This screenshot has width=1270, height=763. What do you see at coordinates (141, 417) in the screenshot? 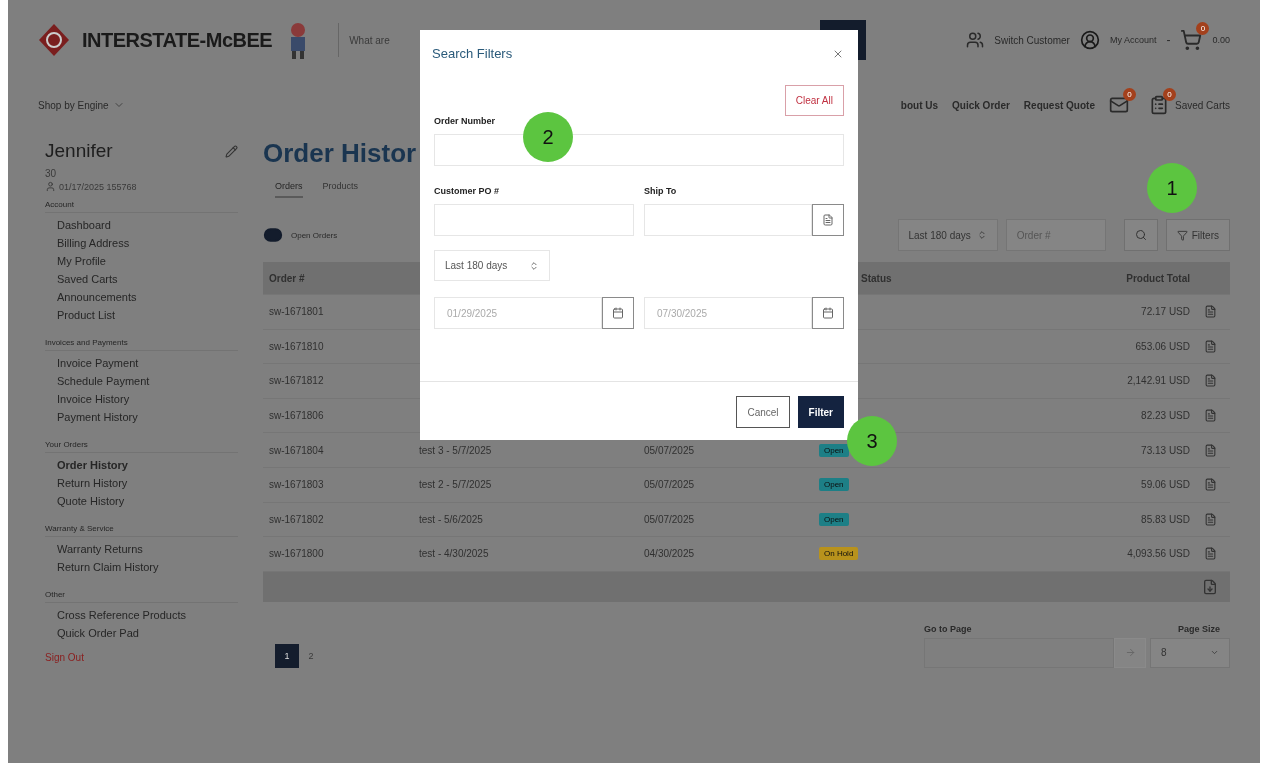
I see `sidebar-item: Payment History` at bounding box center [141, 417].